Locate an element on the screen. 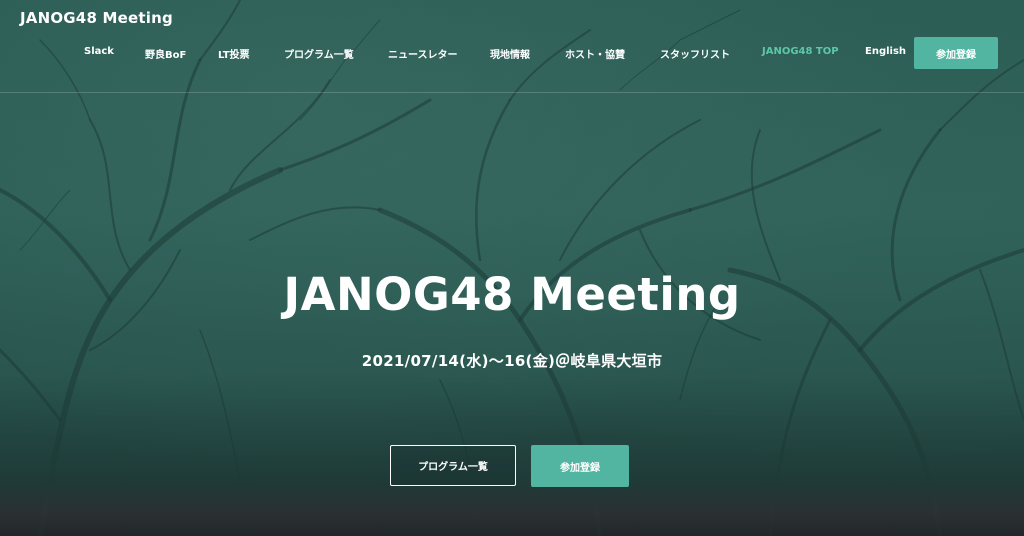  site-title: JANOG48 Meeting is located at coordinates (96, 18).